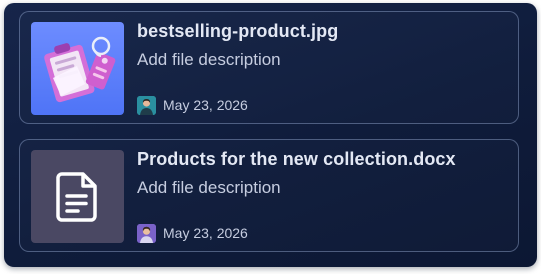 This screenshot has width=541, height=274. I want to click on clipboard-tag-illustration-icon, so click(80, 69).